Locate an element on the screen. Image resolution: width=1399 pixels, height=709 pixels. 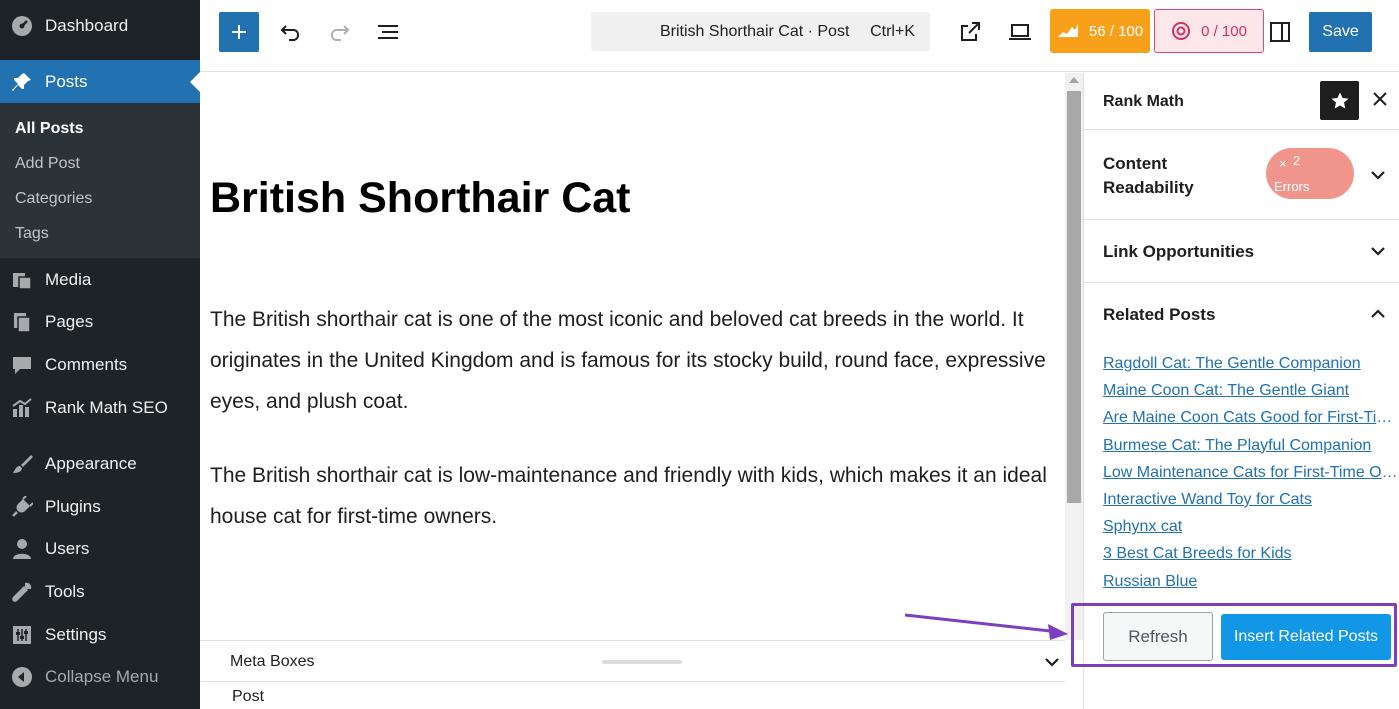
undo-button is located at coordinates (290, 32).